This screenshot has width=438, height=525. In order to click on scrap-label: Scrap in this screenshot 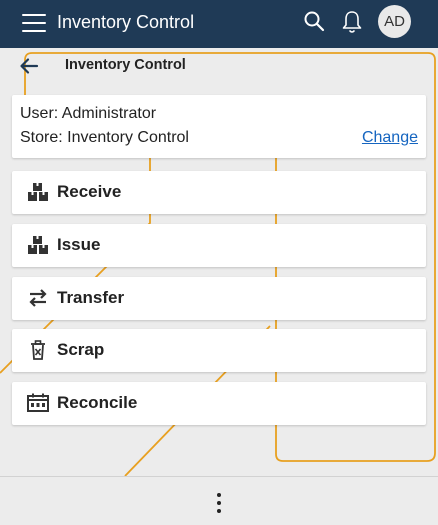, I will do `click(81, 349)`.